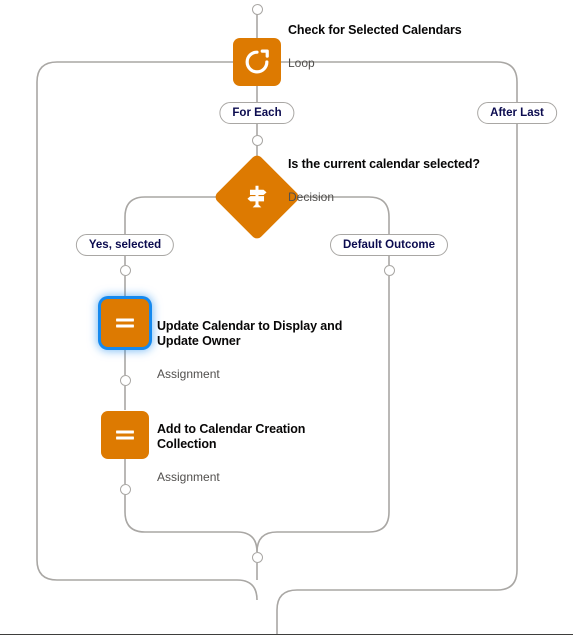 This screenshot has width=573, height=635. I want to click on connector-node-yes-branch, so click(125, 270).